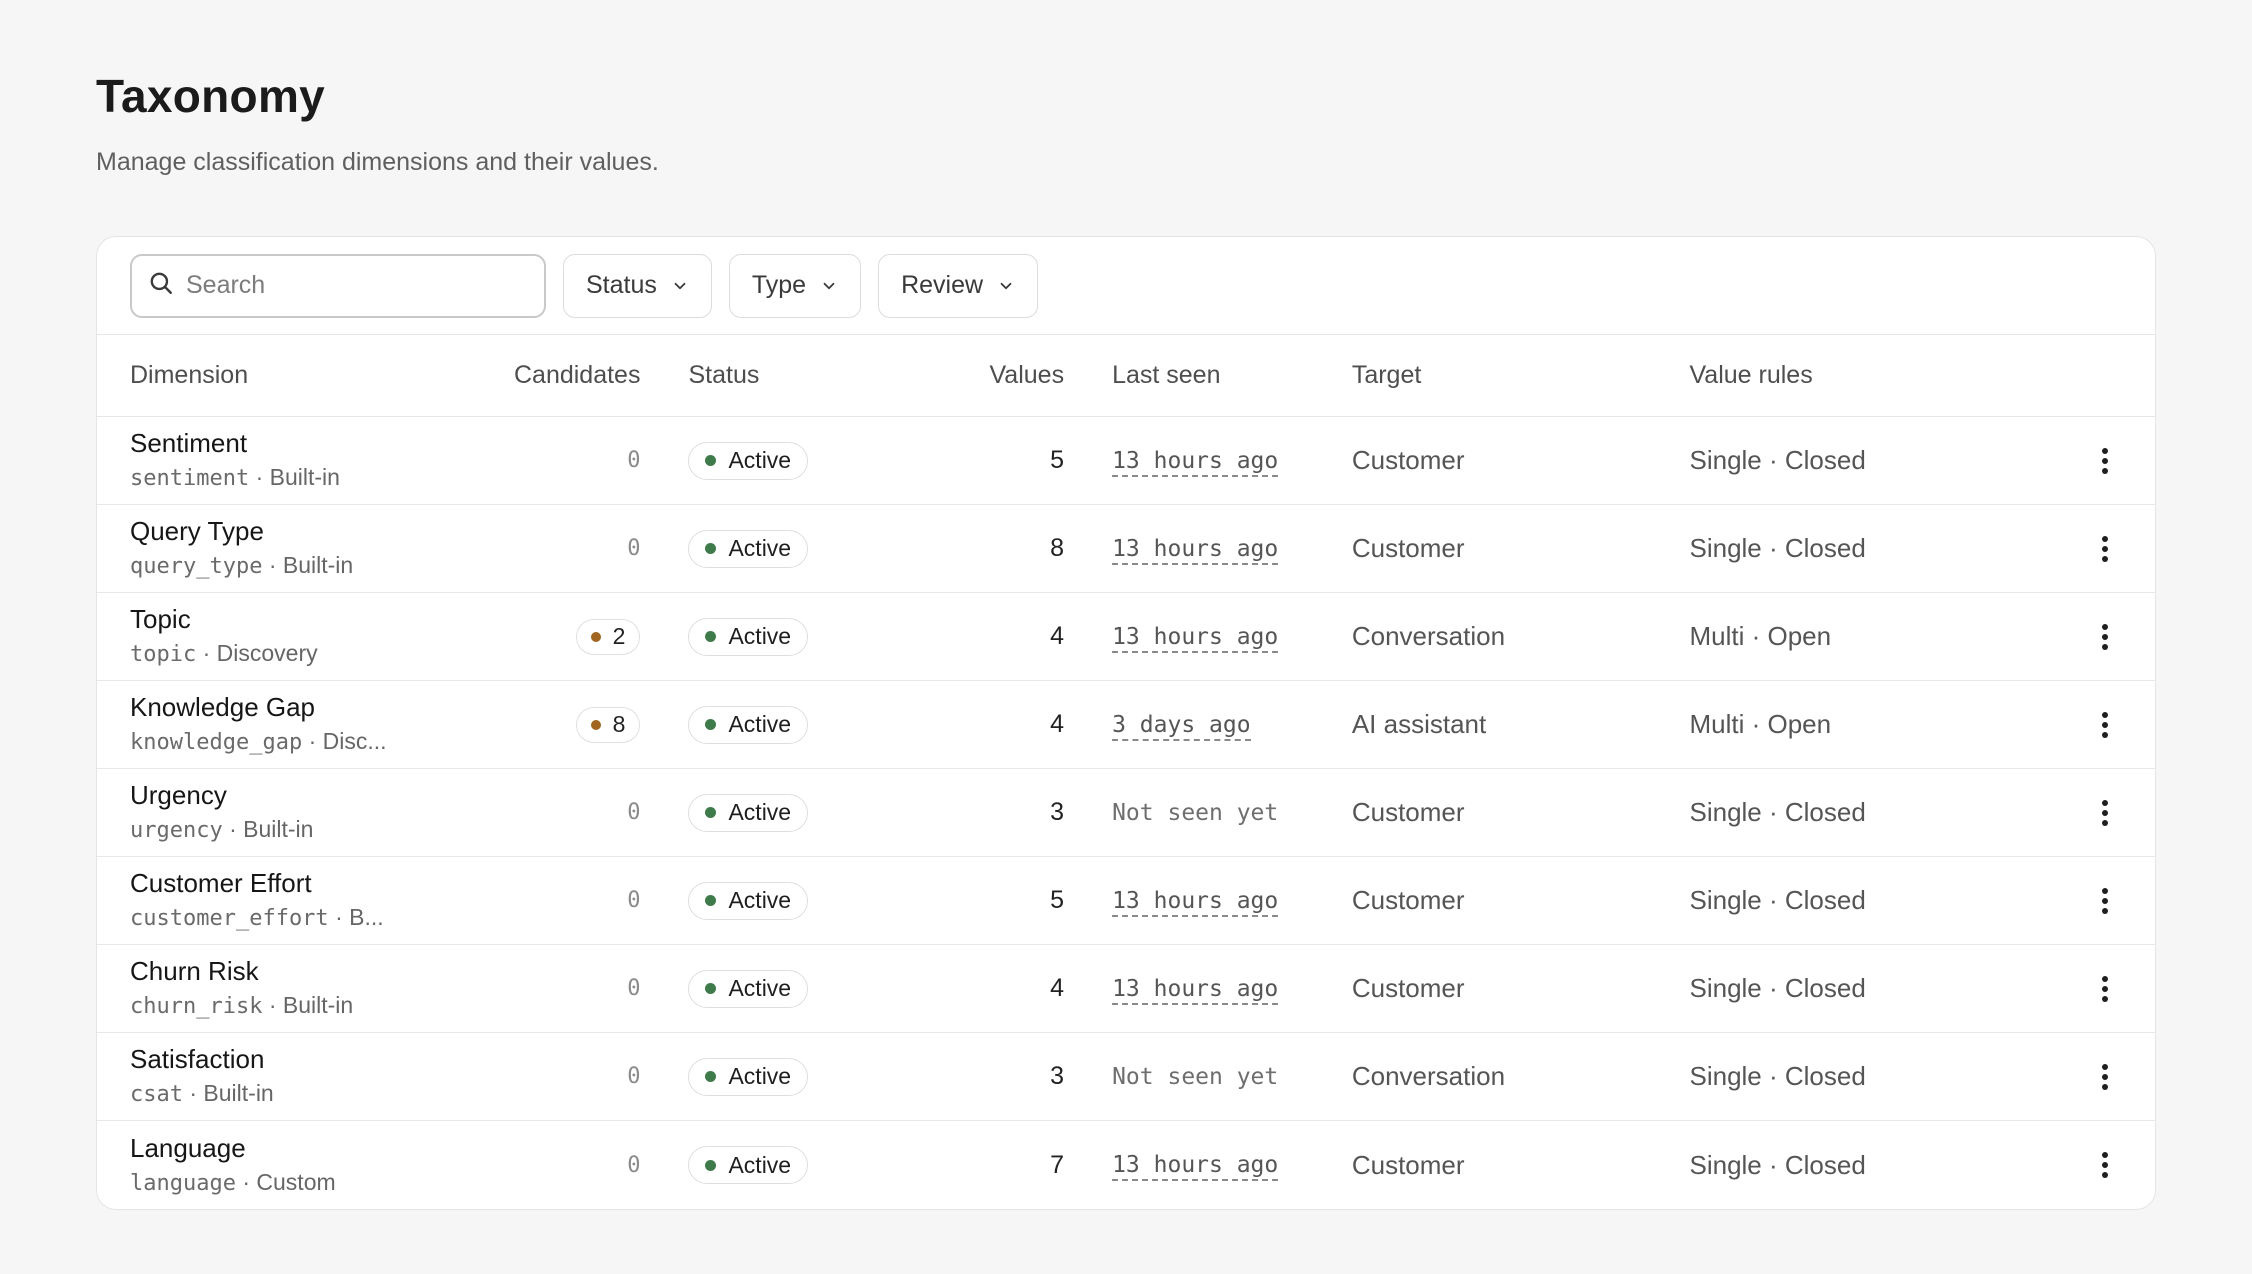 The width and height of the screenshot is (2252, 1274). I want to click on value-rules-cell: Multi · Open, so click(1872, 724).